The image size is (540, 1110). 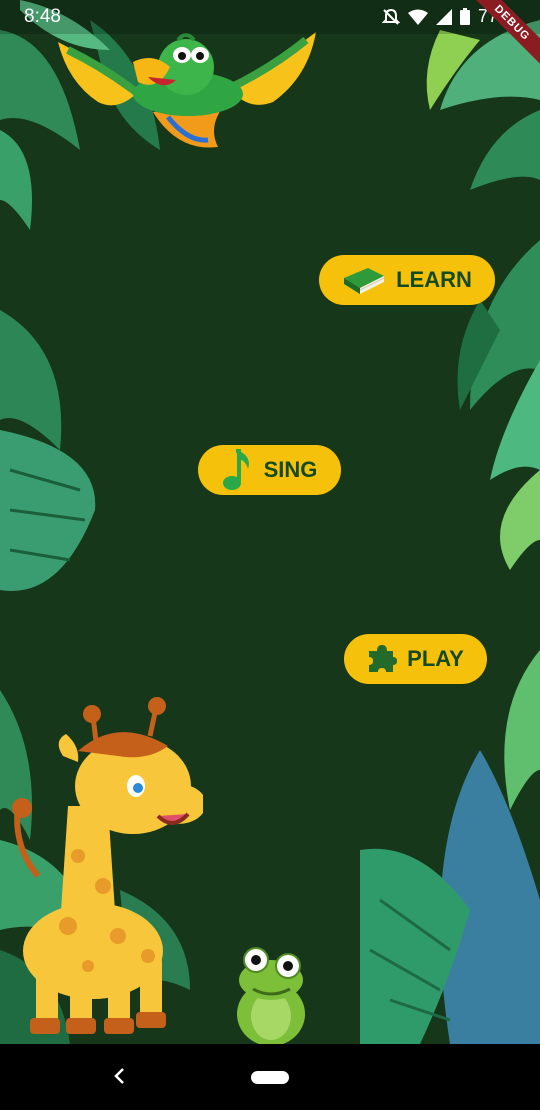 I want to click on learn-button: LEARN, so click(x=407, y=280).